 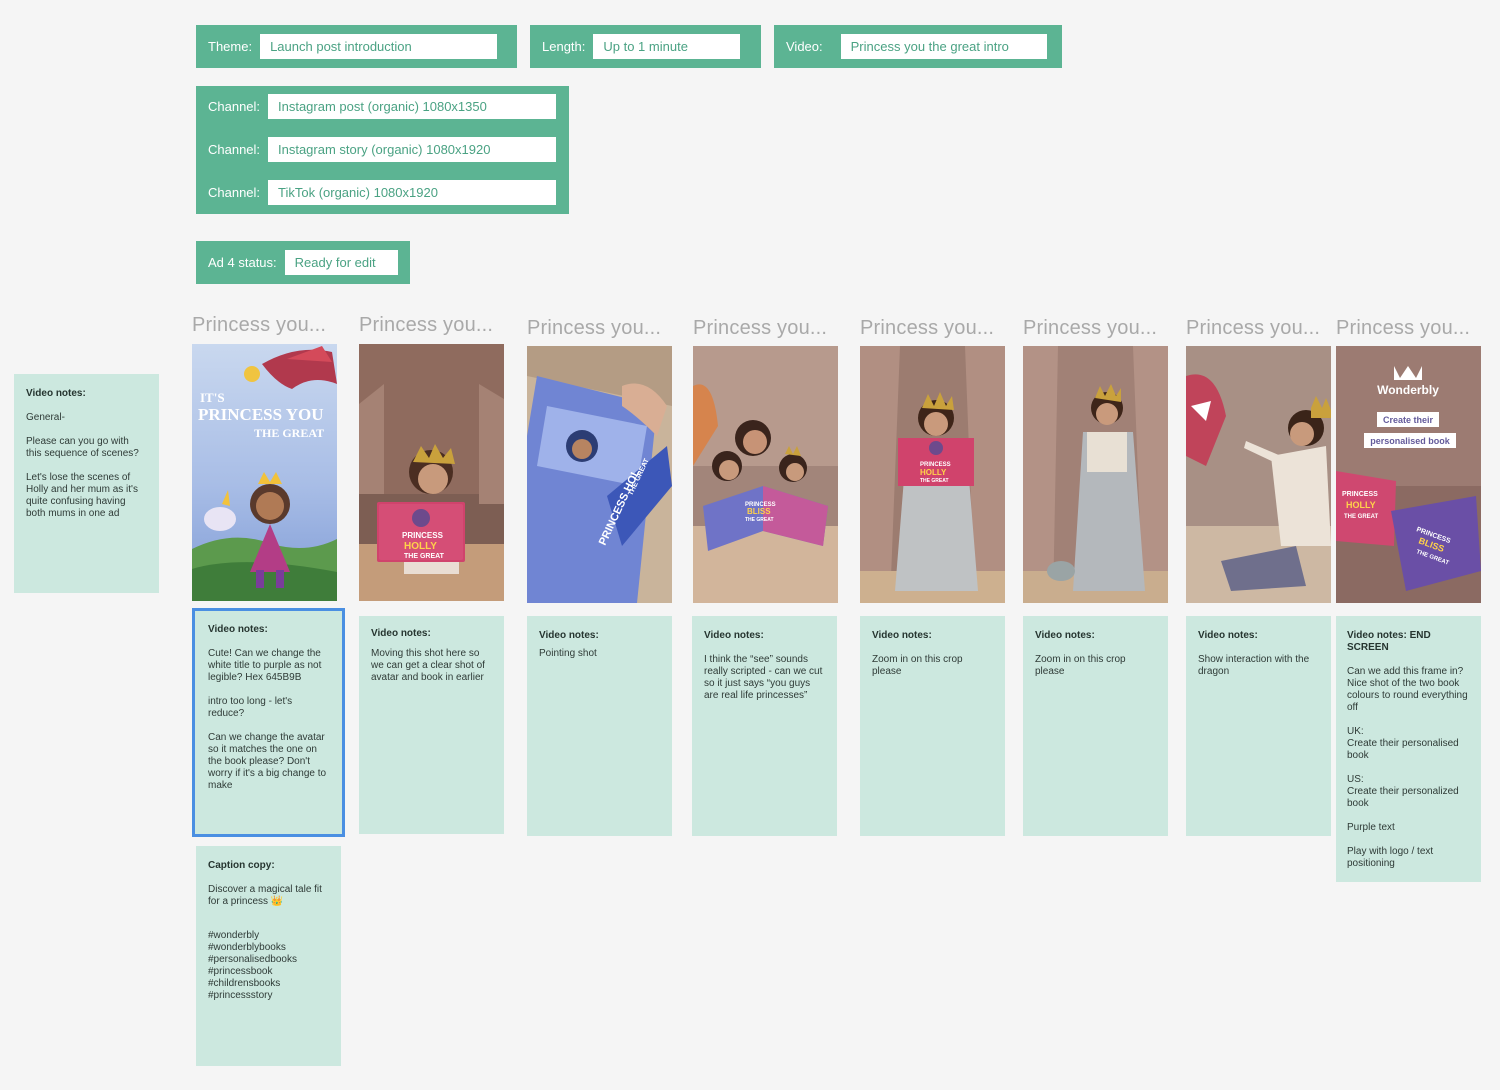 I want to click on theme-value: Launch post introduction, so click(x=379, y=46).